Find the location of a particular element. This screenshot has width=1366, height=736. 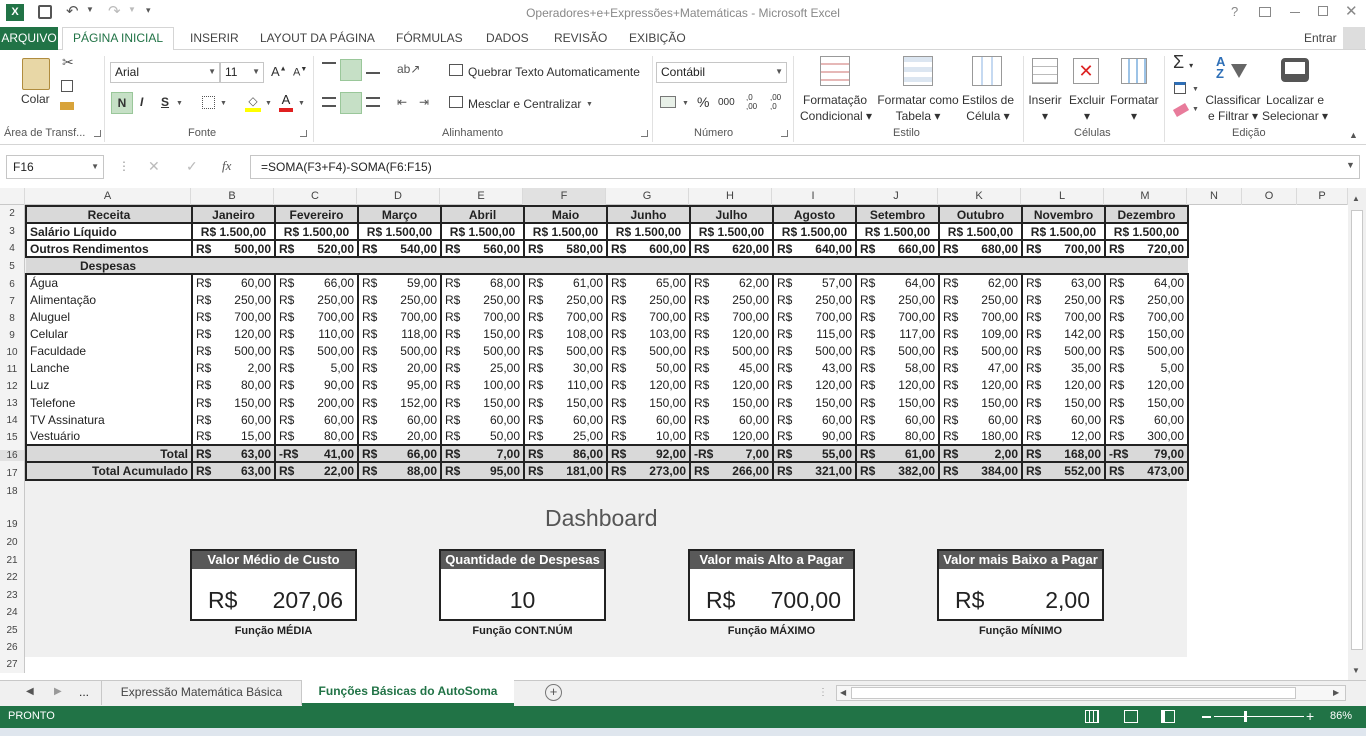

total-cell: R$ 66,00 is located at coordinates (399, 454).